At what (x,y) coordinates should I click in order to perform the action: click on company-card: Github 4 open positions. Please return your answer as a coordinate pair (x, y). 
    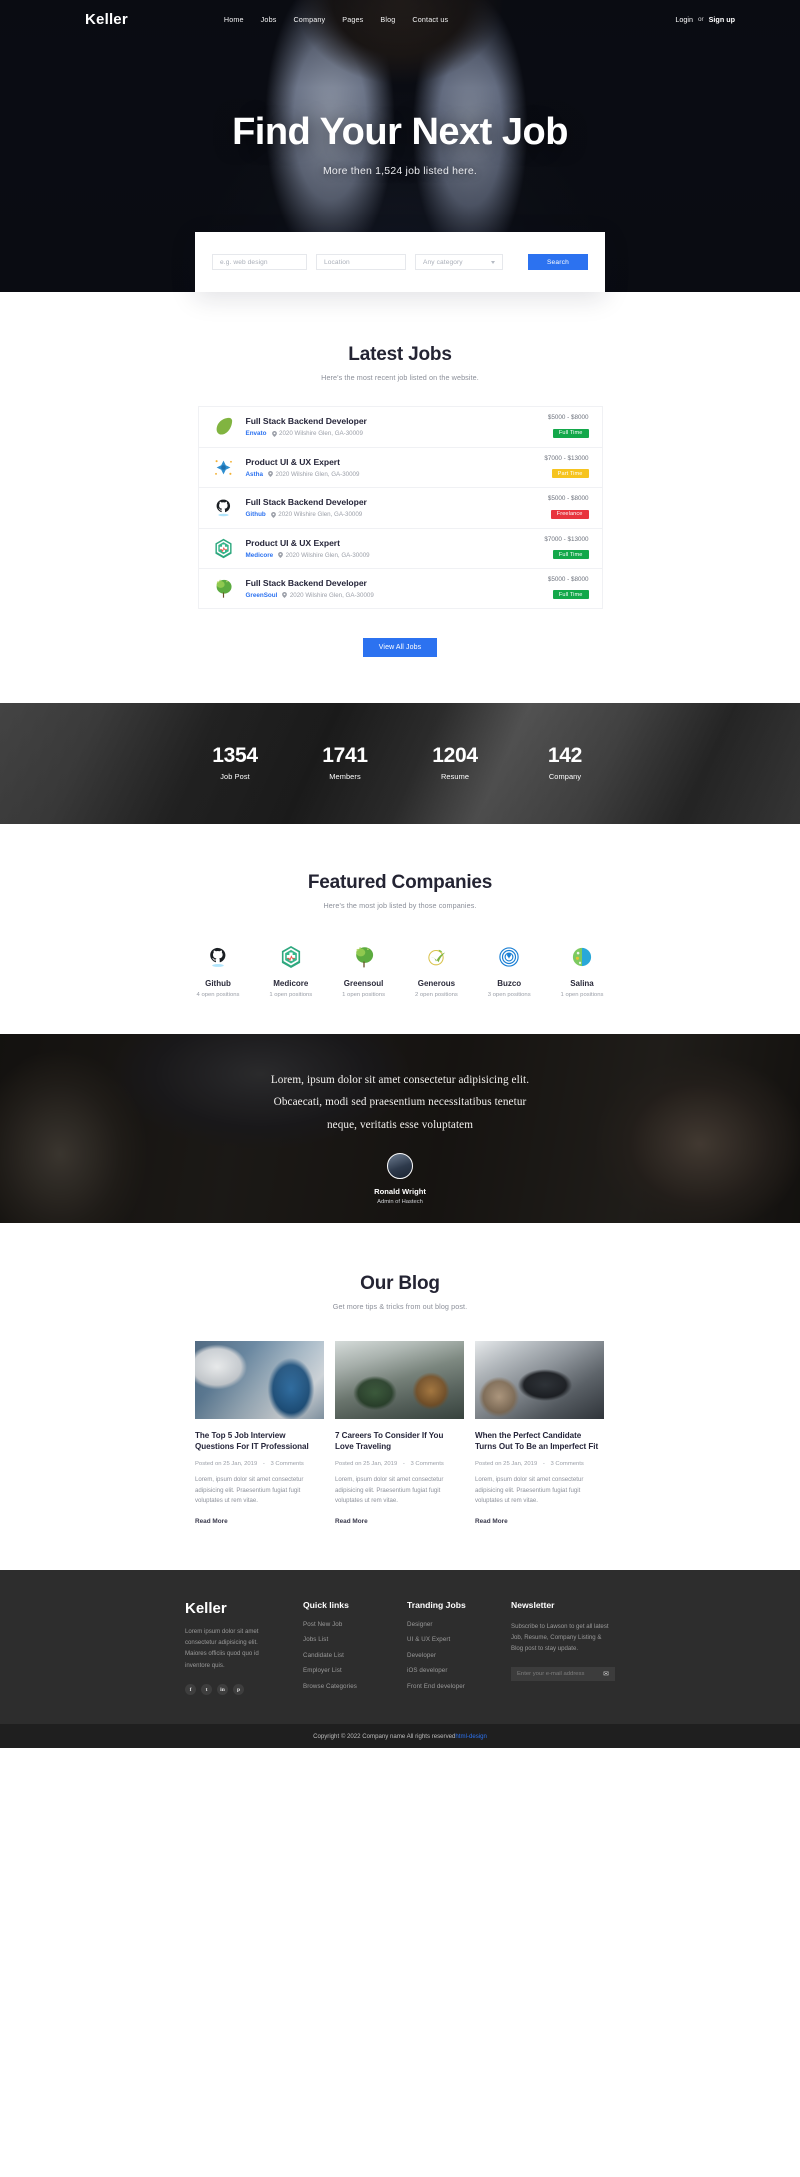
    Looking at the image, I should click on (218, 971).